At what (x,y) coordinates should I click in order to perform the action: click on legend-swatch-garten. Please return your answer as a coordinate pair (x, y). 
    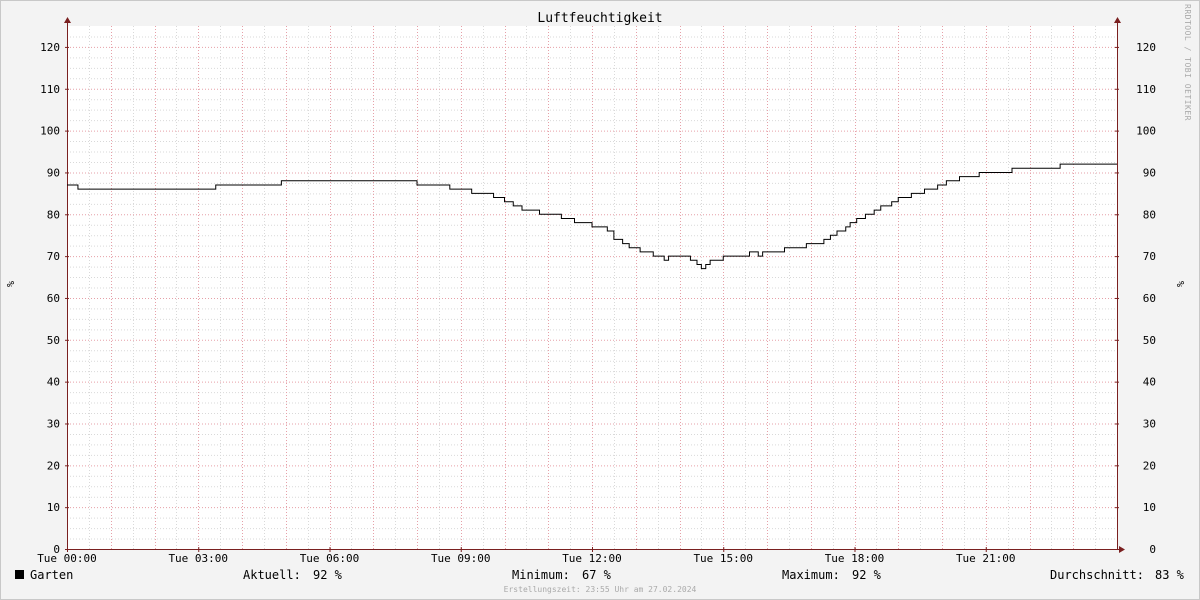
    Looking at the image, I should click on (19, 574).